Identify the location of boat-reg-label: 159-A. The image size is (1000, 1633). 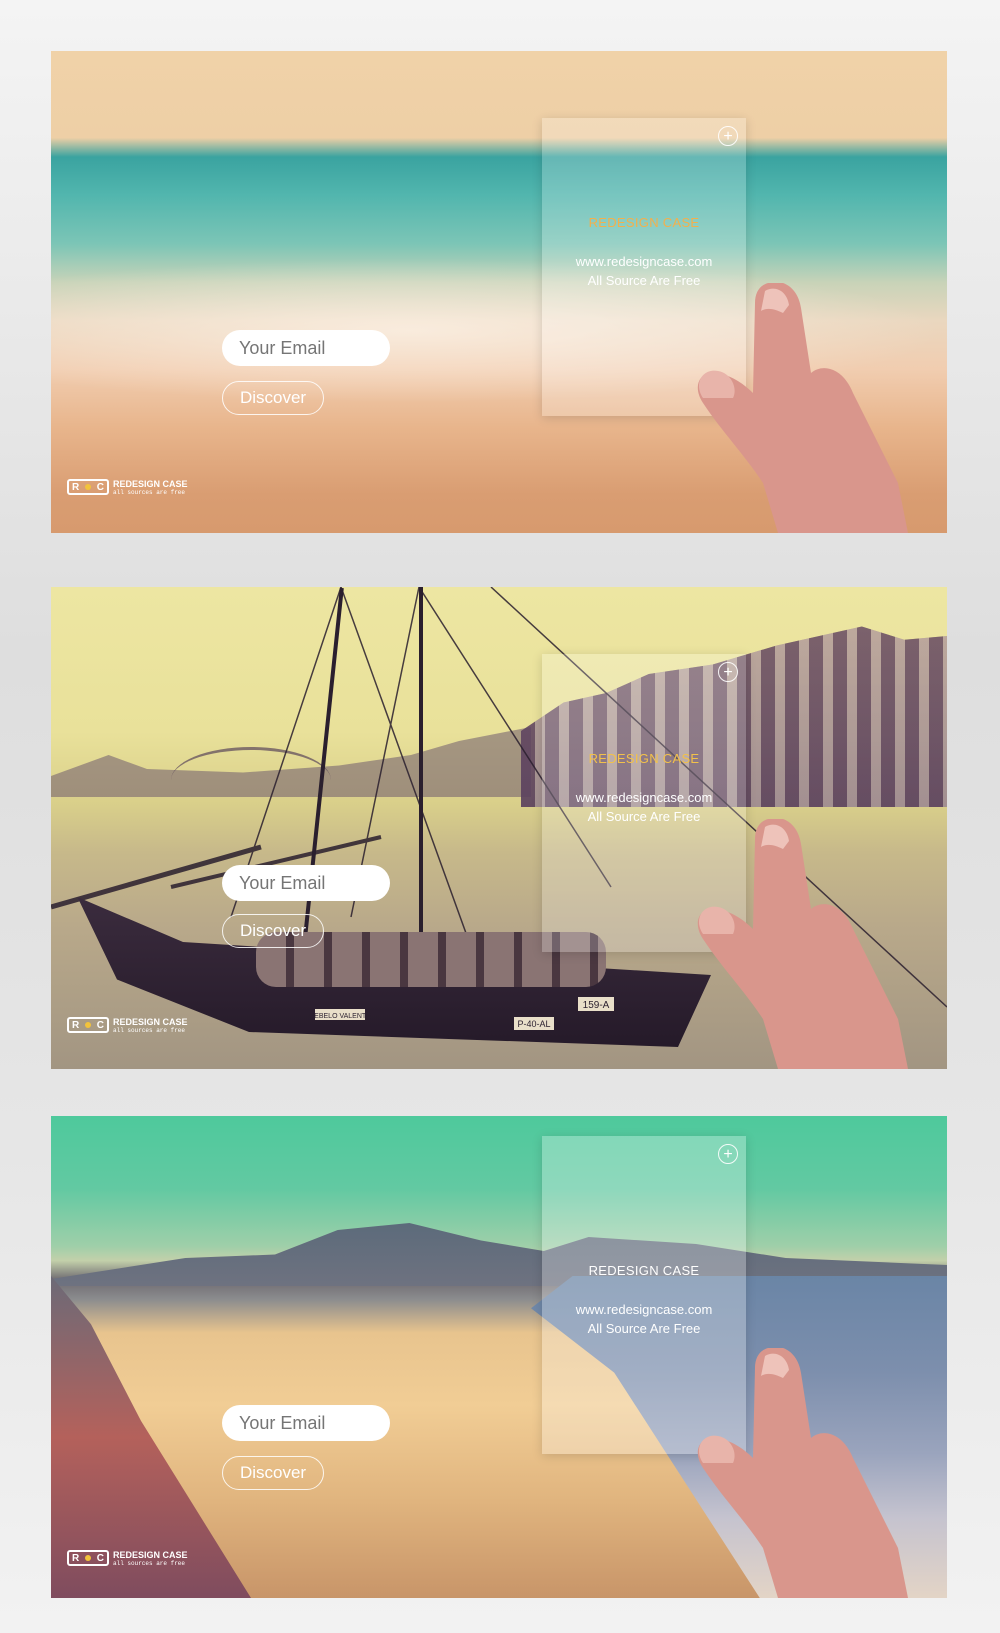
(596, 1005).